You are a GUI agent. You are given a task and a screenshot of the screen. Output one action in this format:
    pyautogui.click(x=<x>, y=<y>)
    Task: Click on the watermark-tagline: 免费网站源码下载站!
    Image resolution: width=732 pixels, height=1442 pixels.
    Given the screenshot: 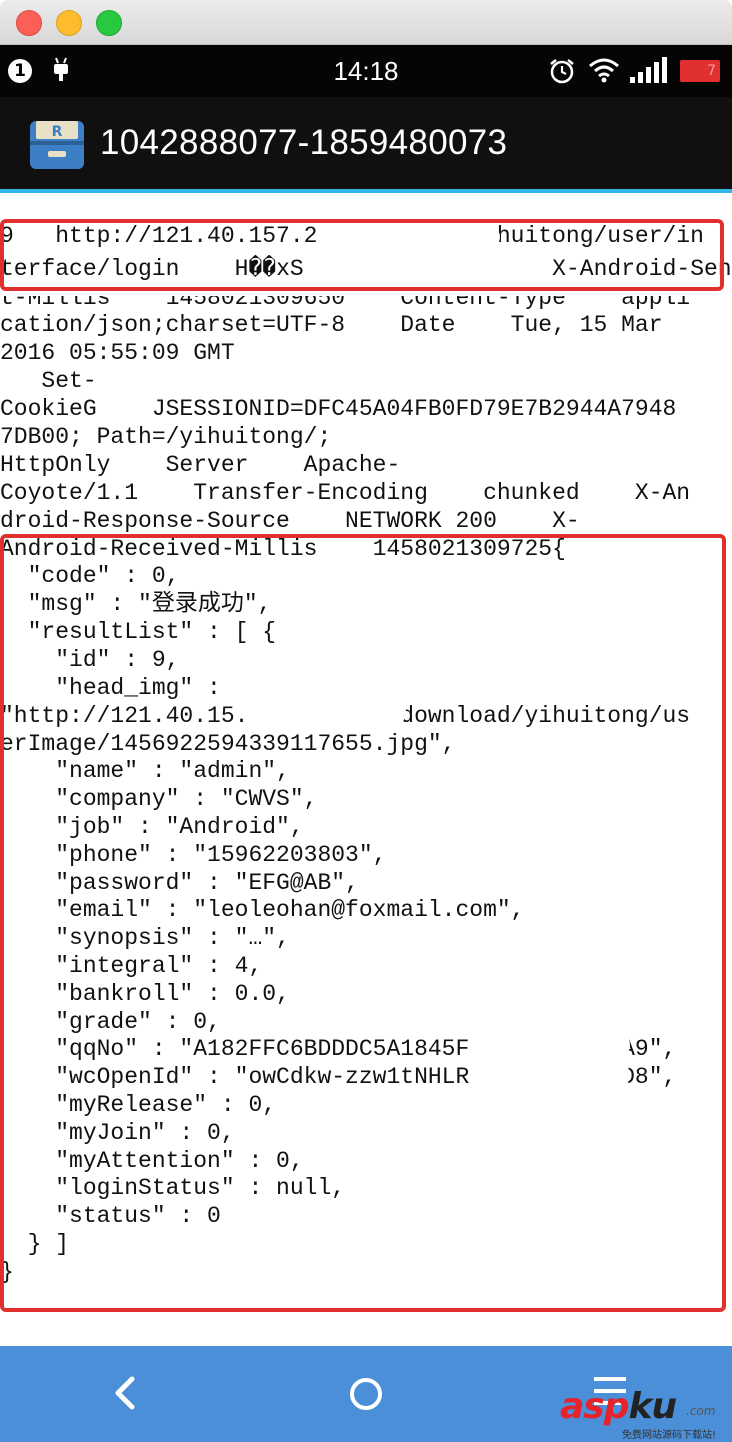 What is the action you would take?
    pyautogui.click(x=669, y=1435)
    